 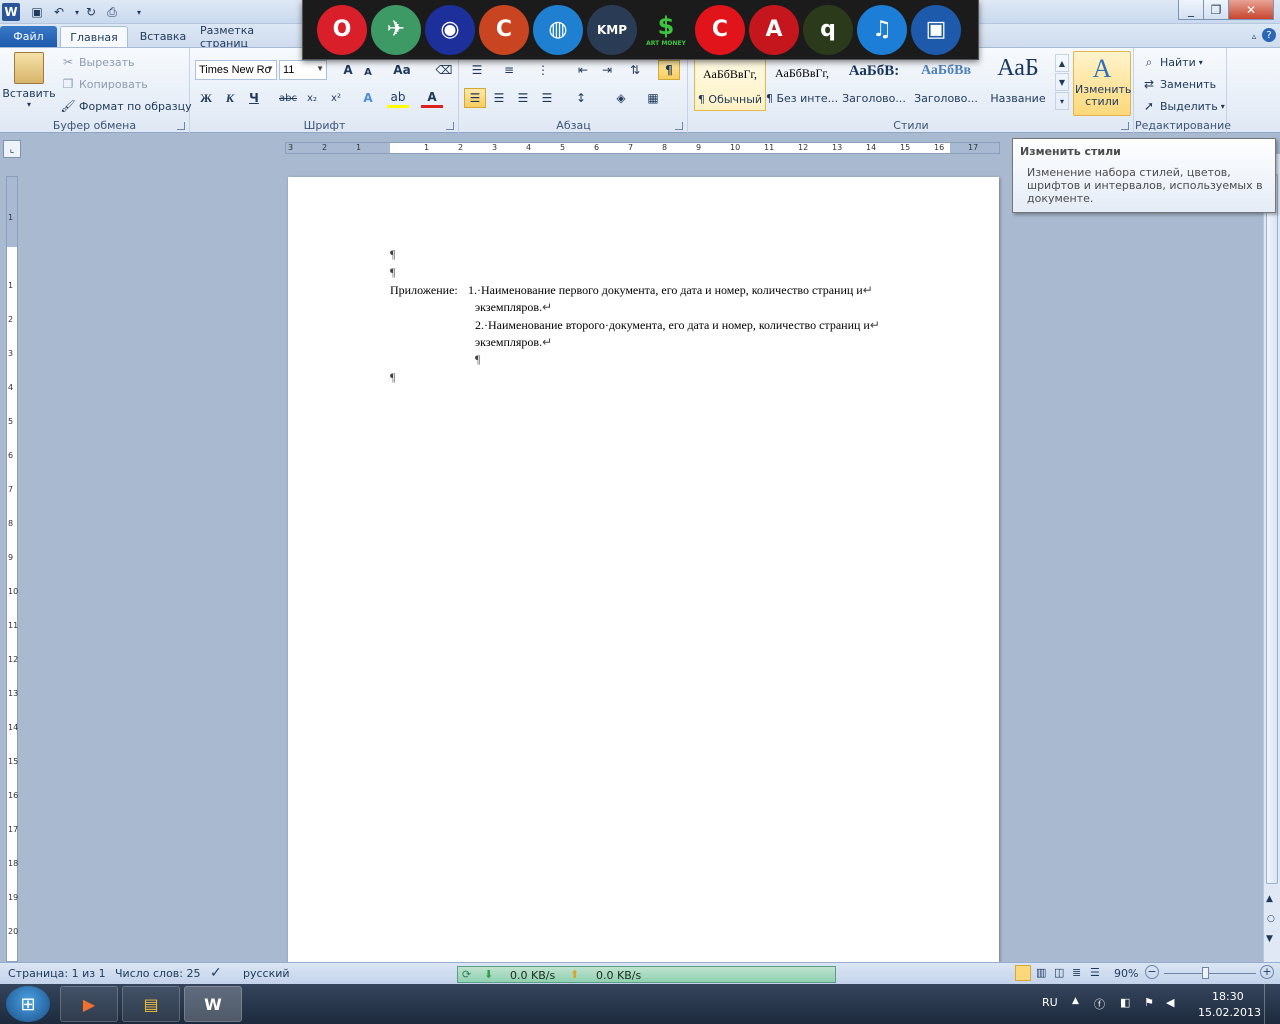 I want to click on grow-font-button: A, so click(x=348, y=70).